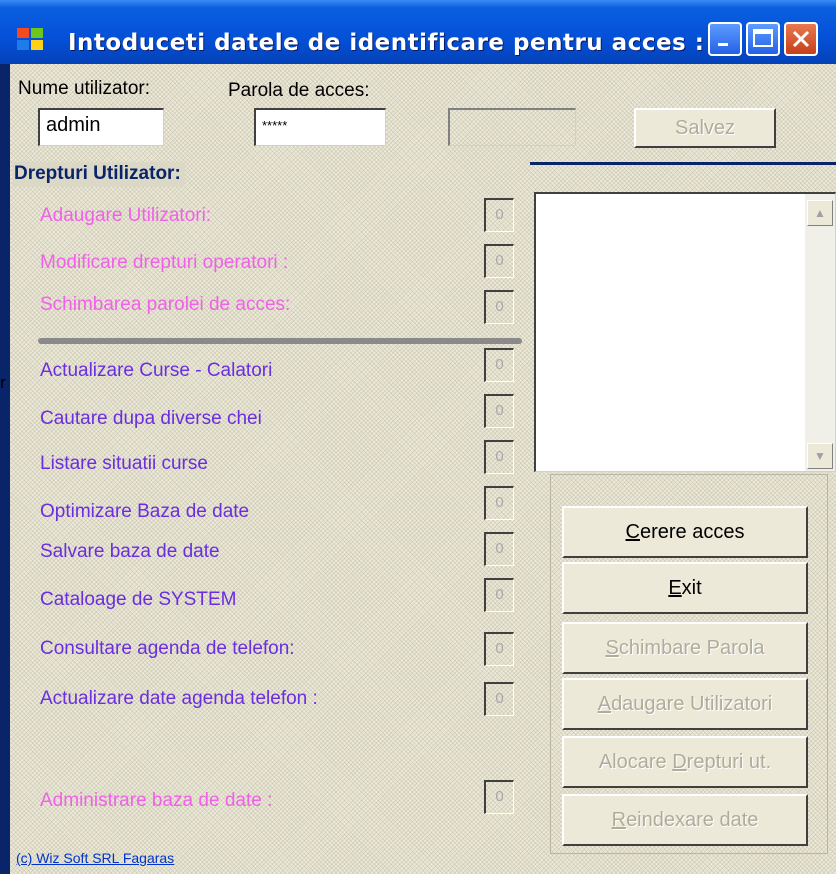 The height and width of the screenshot is (874, 836). I want to click on users-list-scrollbar: ▲ ▼, so click(820, 332).